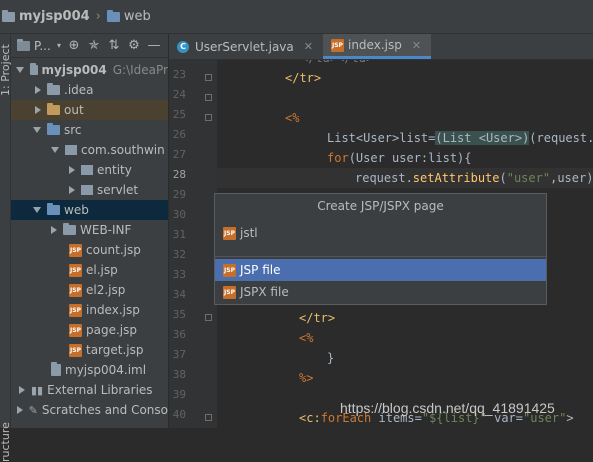  I want to click on line-number: 37, so click(179, 354).